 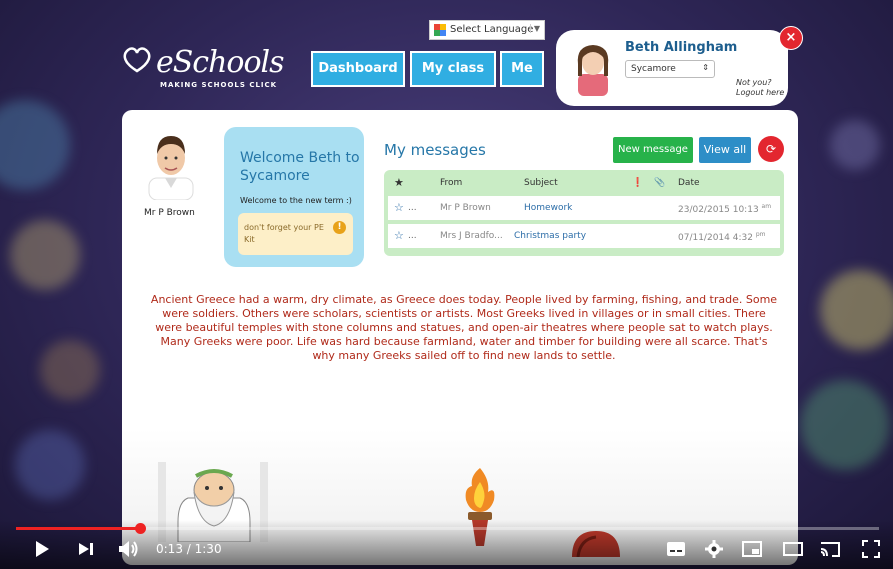 I want to click on priority-header-icon: ❗, so click(x=638, y=183).